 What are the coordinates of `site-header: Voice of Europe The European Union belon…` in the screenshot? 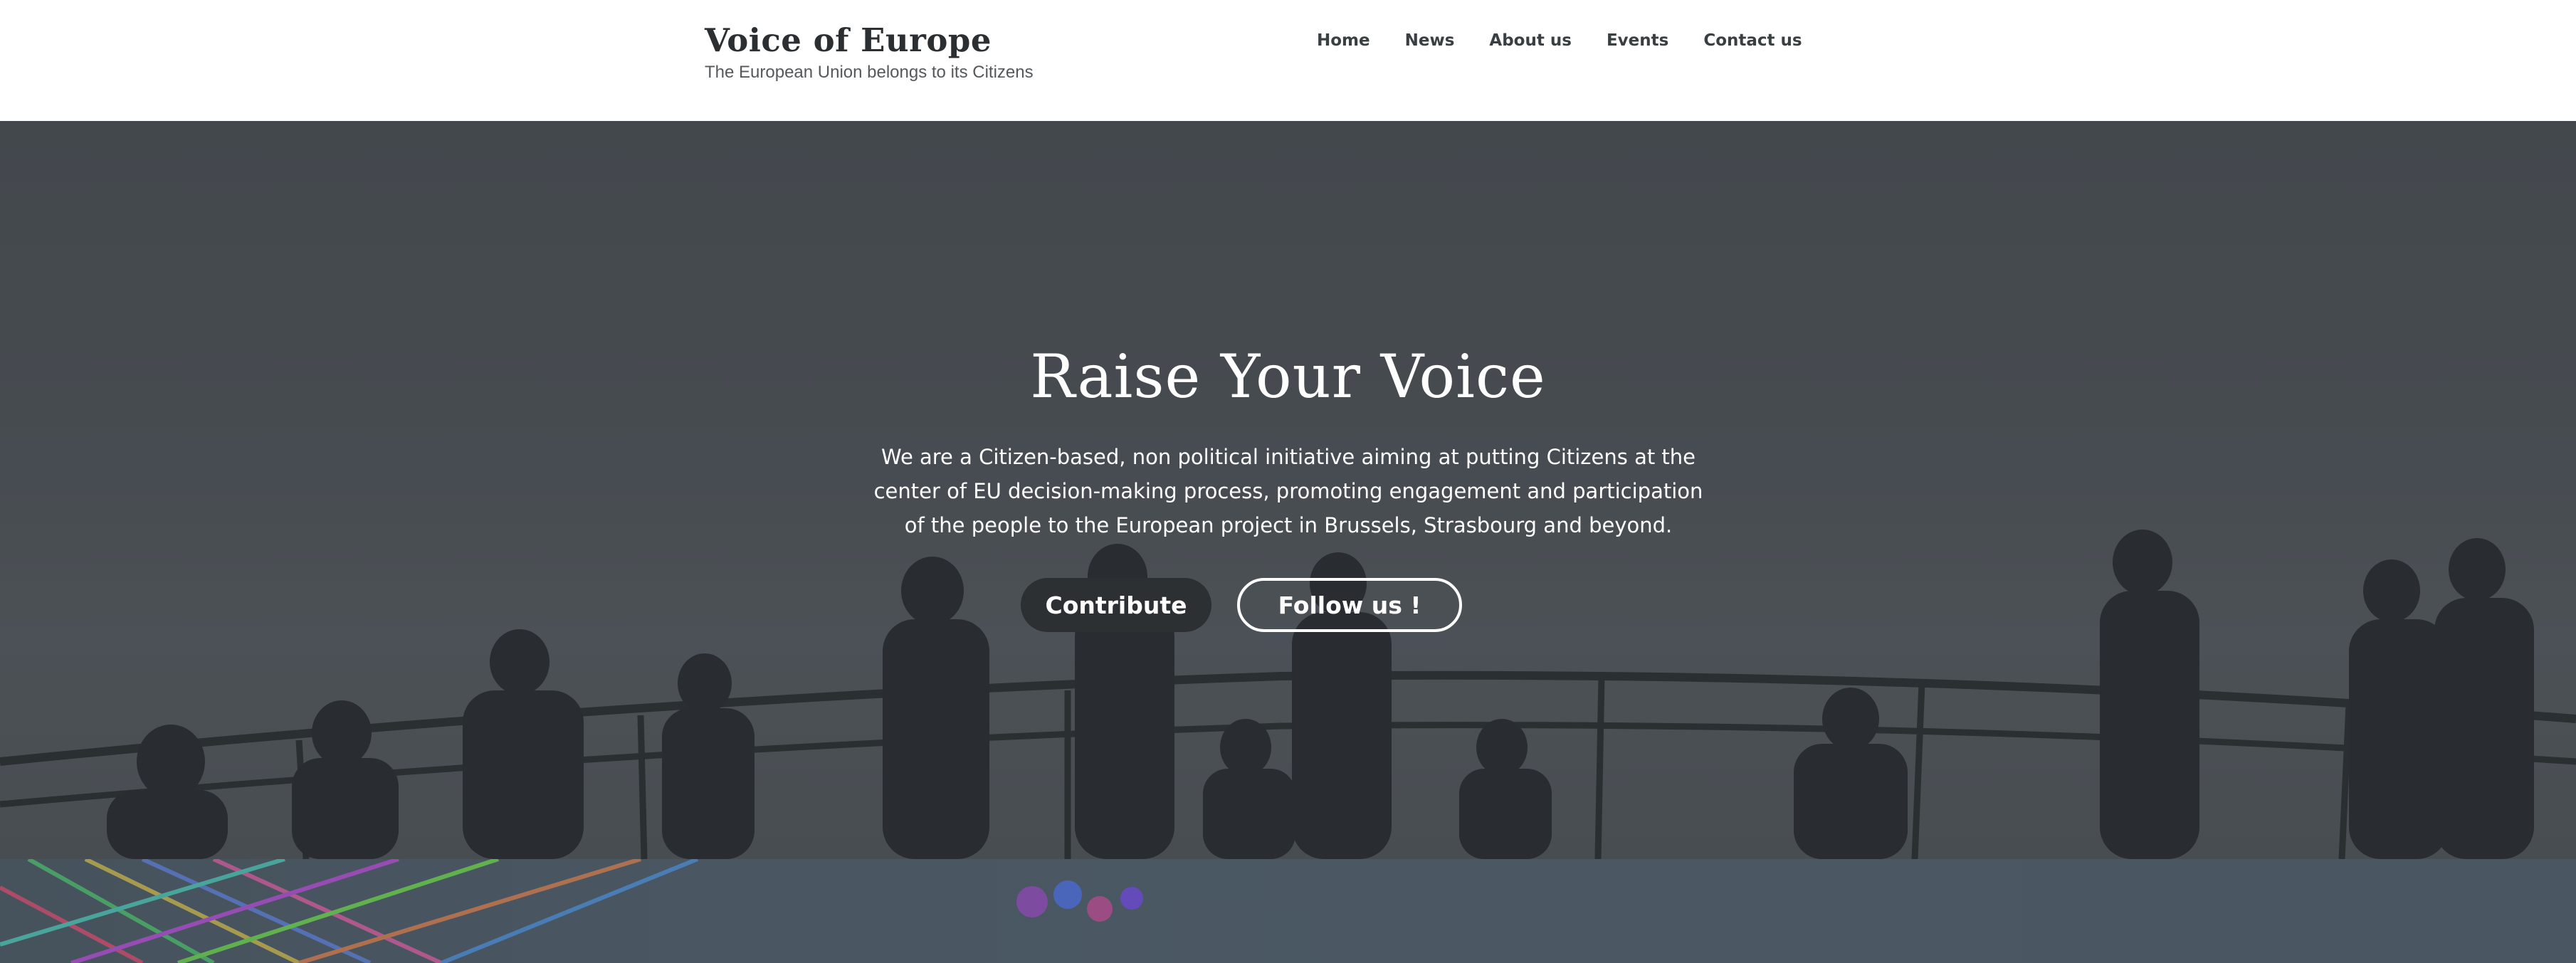 It's located at (1288, 61).